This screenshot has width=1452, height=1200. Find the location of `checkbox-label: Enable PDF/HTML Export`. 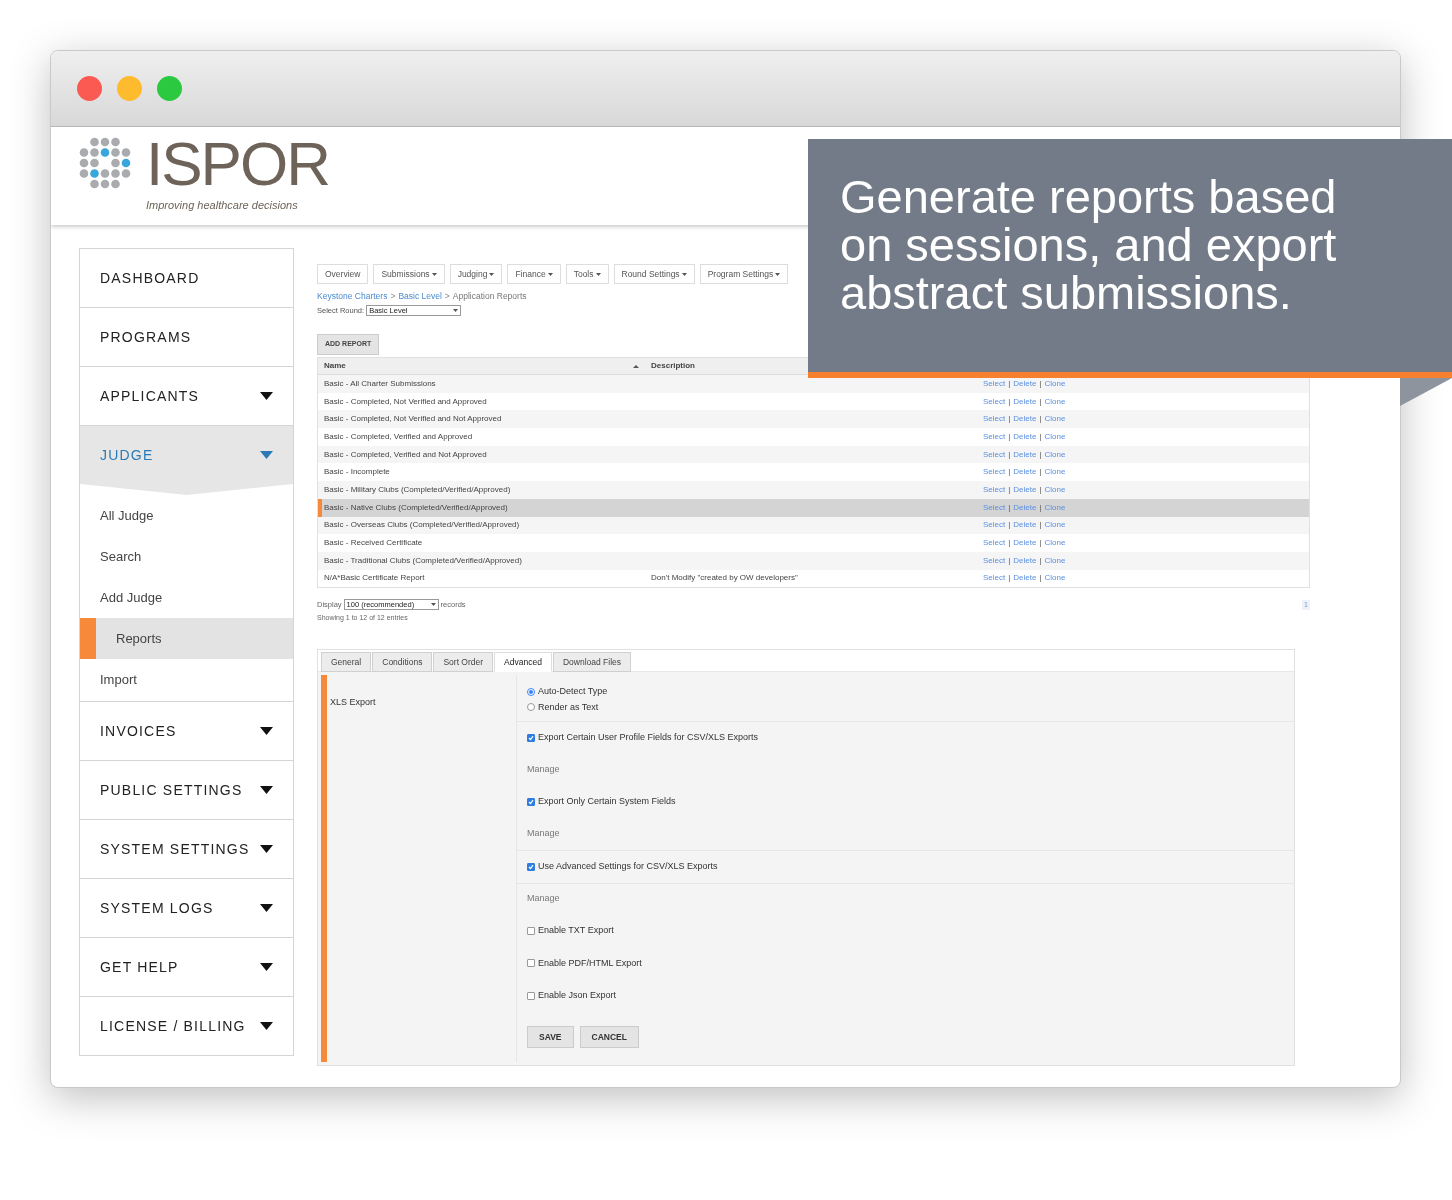

checkbox-label: Enable PDF/HTML Export is located at coordinates (590, 963).